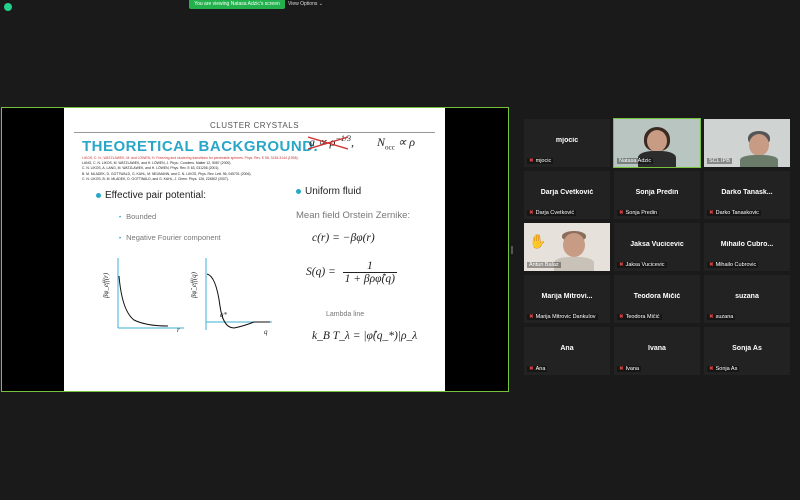  What do you see at coordinates (565, 317) in the screenshot?
I see `participant-name: Marija Mitrovic Dankulov` at bounding box center [565, 317].